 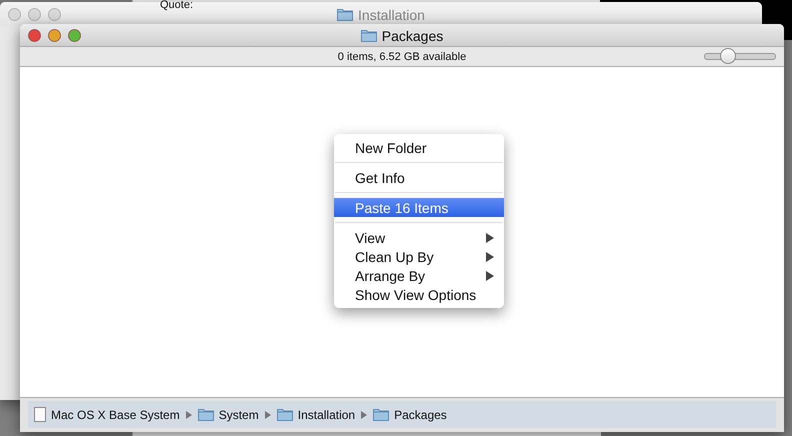 What do you see at coordinates (402, 56) in the screenshot?
I see `status-text: 0 items, 6.52 GB available` at bounding box center [402, 56].